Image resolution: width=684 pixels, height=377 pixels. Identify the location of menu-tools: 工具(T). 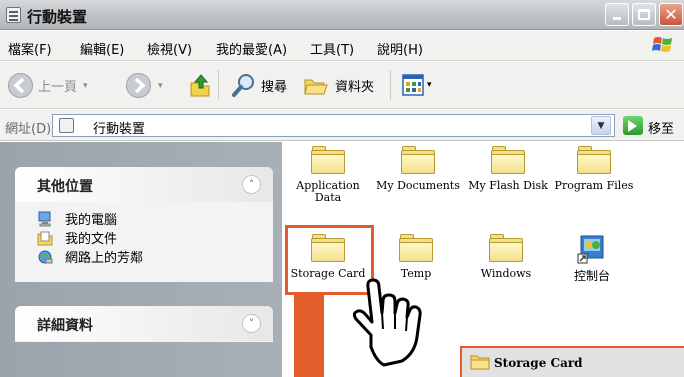
(332, 48).